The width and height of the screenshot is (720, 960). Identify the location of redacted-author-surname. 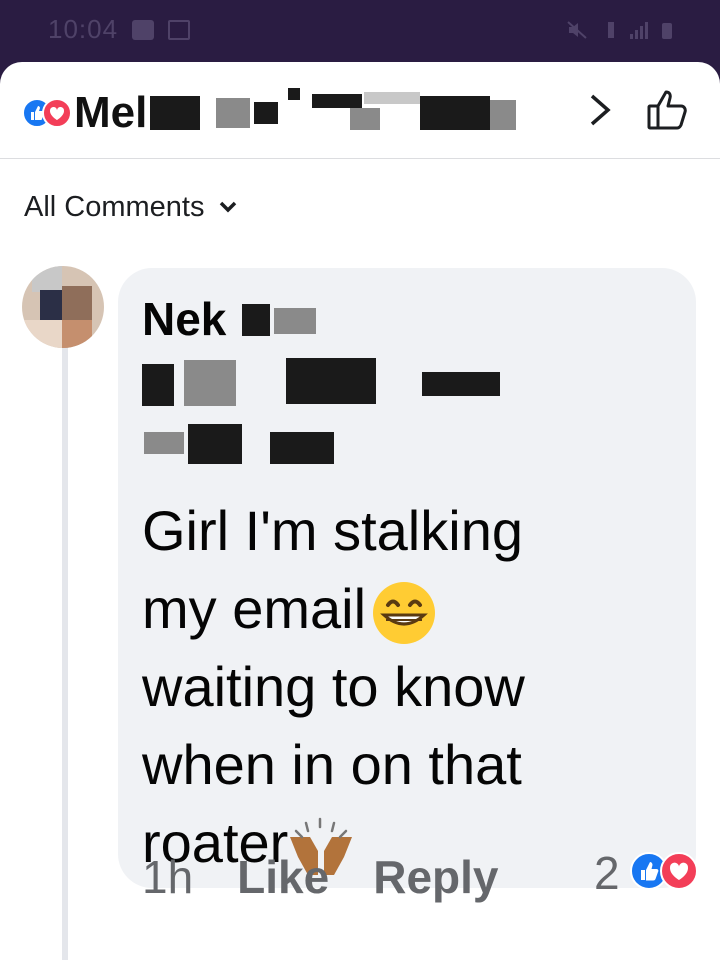
(256, 320).